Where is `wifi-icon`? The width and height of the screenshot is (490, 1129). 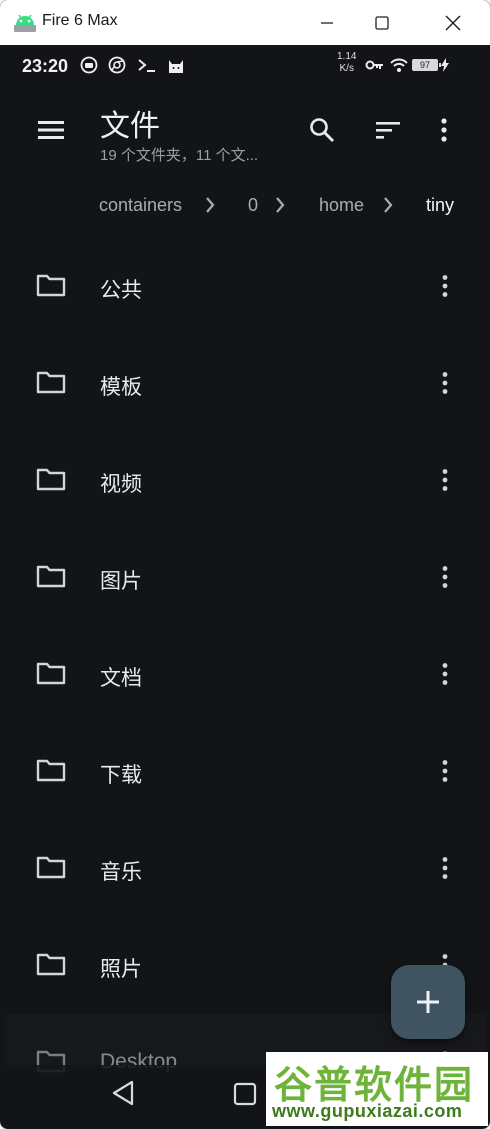
wifi-icon is located at coordinates (399, 65).